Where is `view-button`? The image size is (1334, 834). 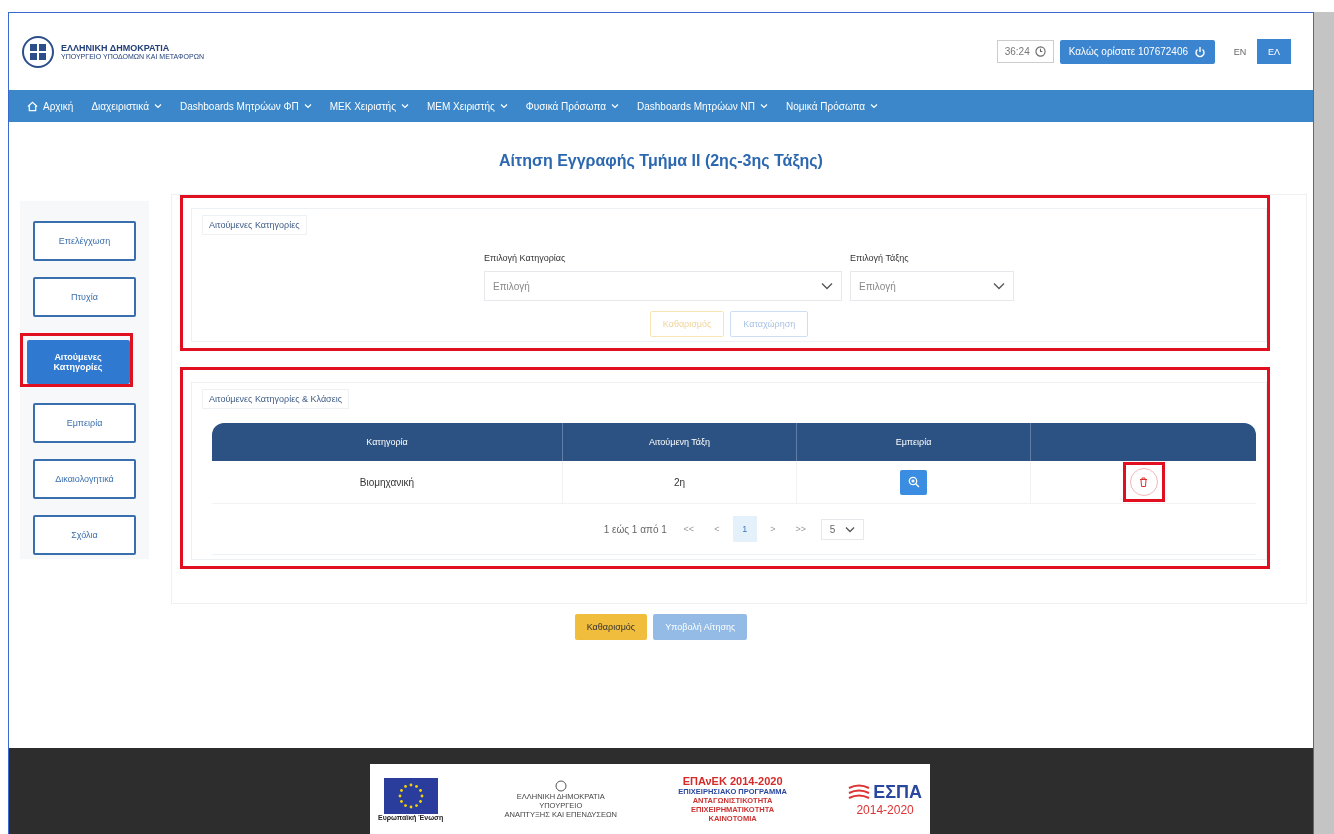 view-button is located at coordinates (913, 482).